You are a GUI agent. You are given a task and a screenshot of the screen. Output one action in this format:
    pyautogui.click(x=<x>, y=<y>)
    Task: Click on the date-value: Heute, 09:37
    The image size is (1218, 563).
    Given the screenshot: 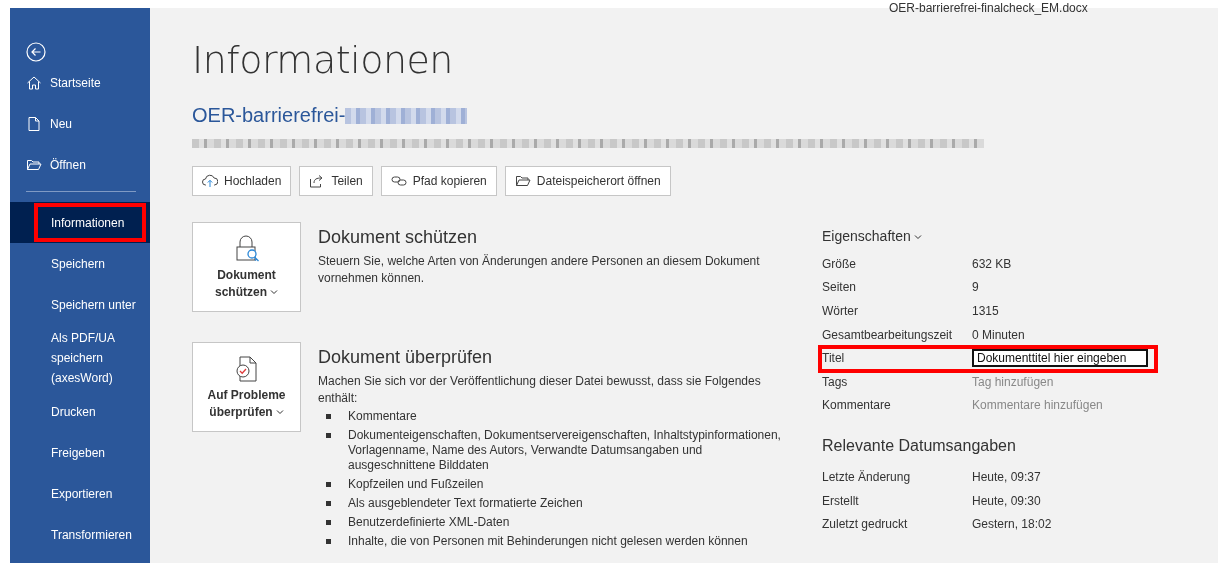 What is the action you would take?
    pyautogui.click(x=1006, y=476)
    